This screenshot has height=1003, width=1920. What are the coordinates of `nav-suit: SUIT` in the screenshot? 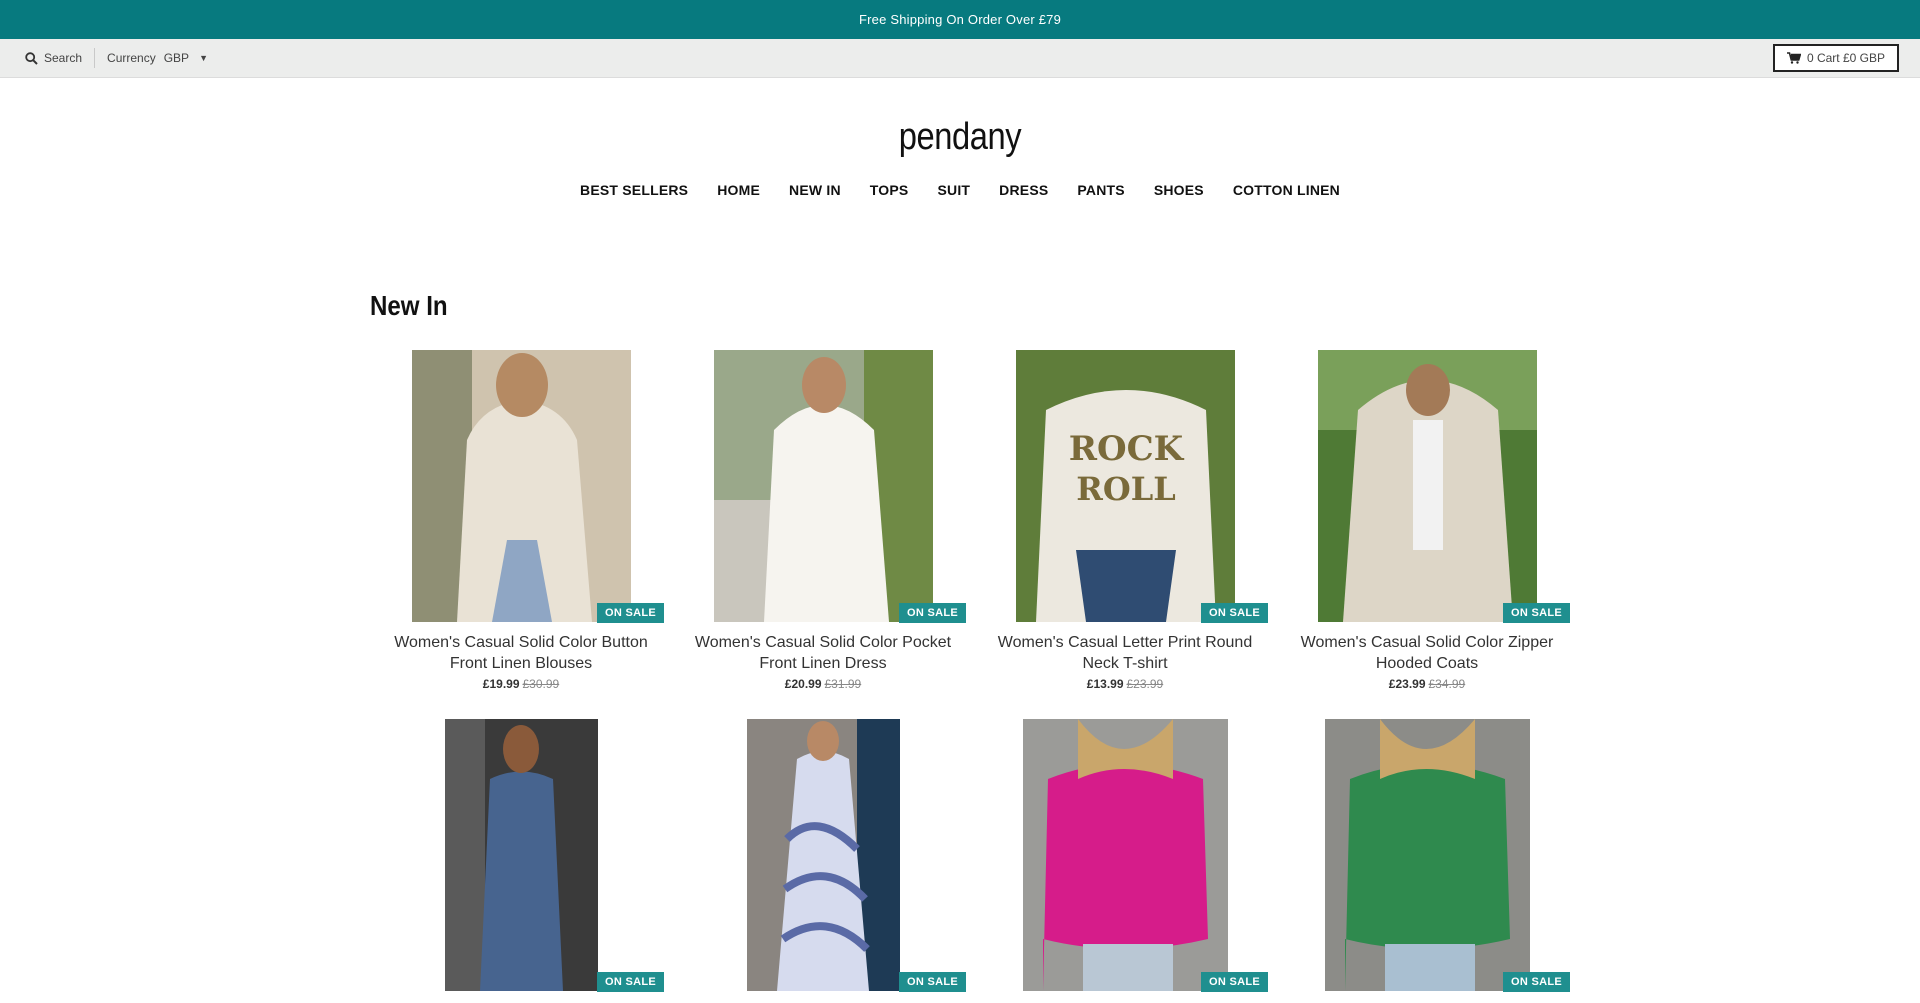 It's located at (953, 190).